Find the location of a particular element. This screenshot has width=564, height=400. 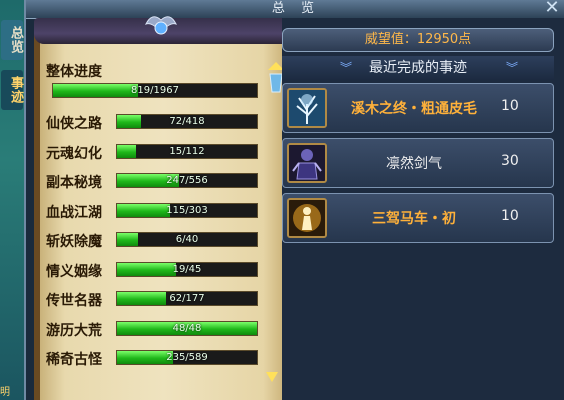

category-progress-bar: 48/48 is located at coordinates (187, 328).